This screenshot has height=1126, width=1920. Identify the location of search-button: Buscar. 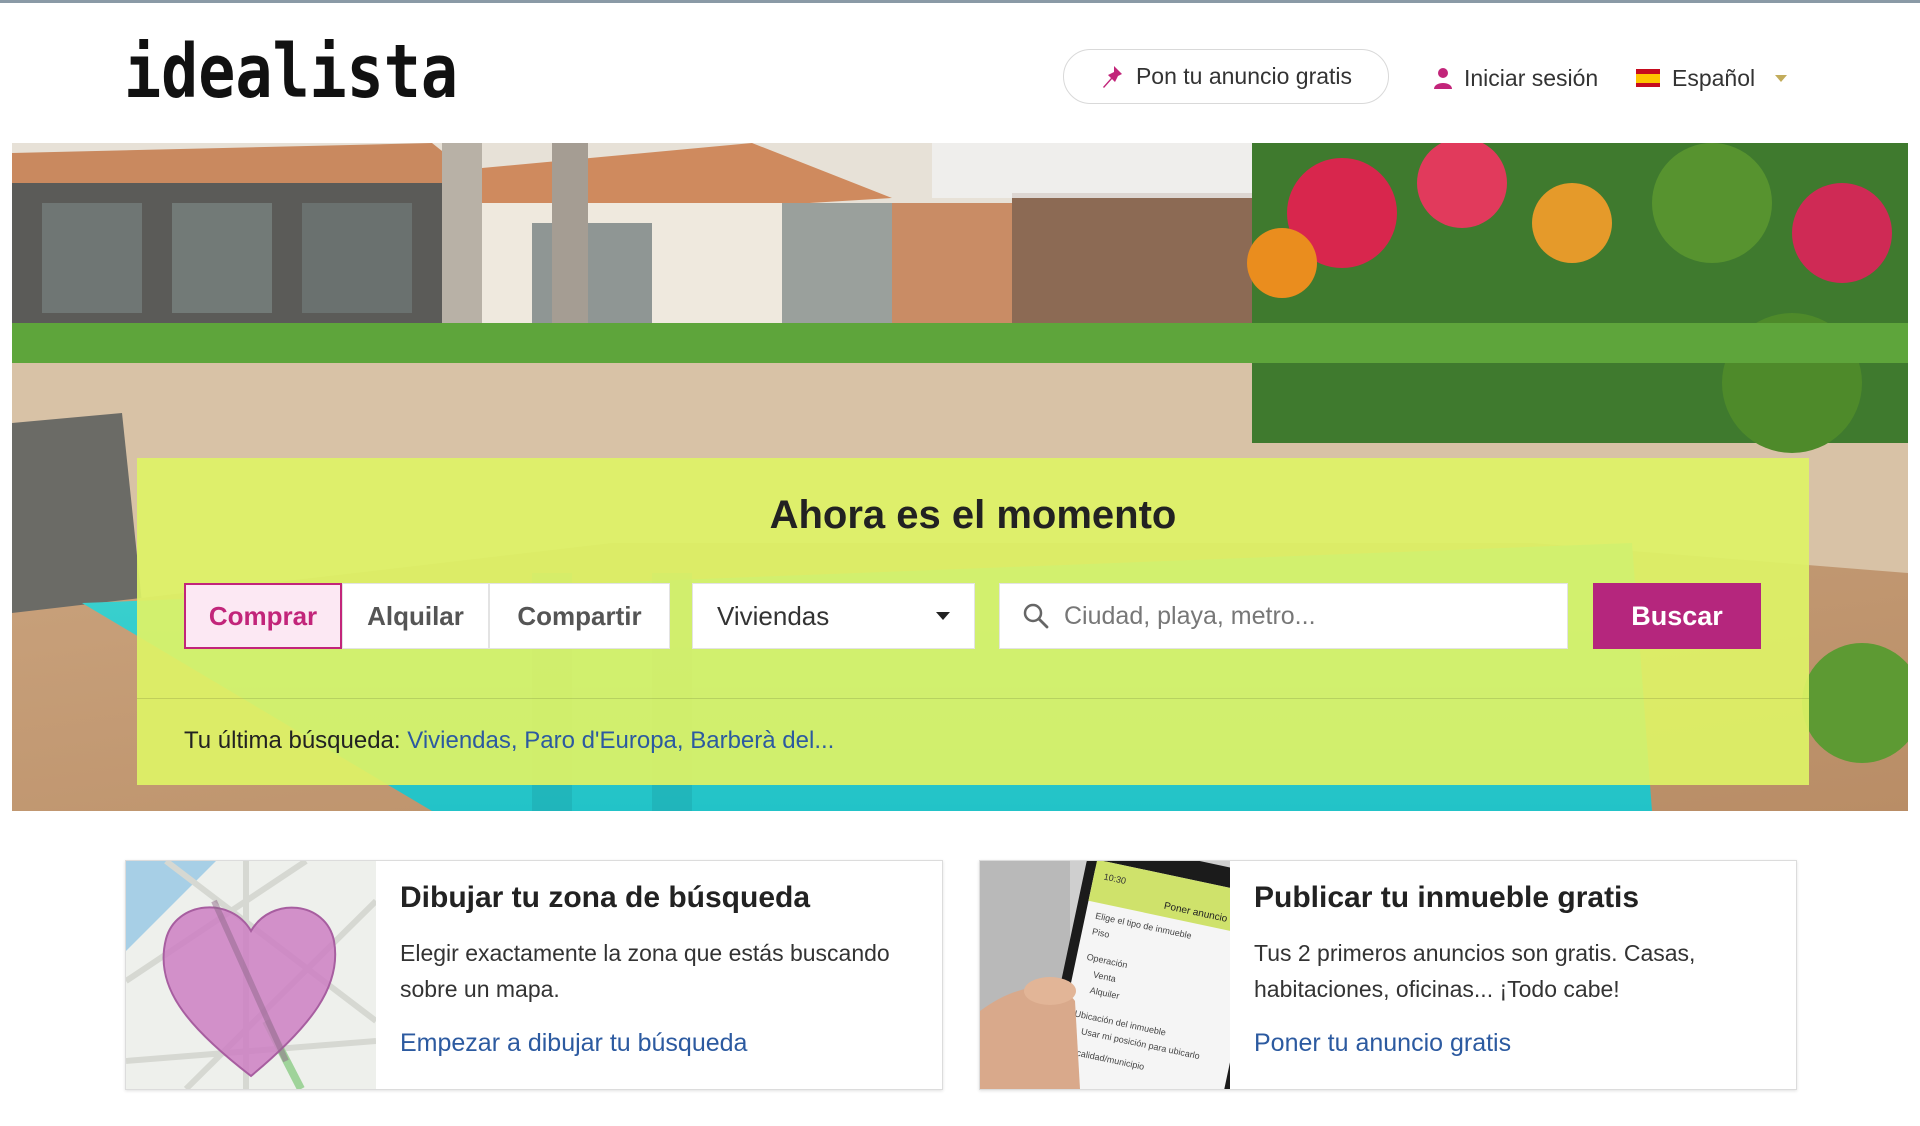
(1677, 616).